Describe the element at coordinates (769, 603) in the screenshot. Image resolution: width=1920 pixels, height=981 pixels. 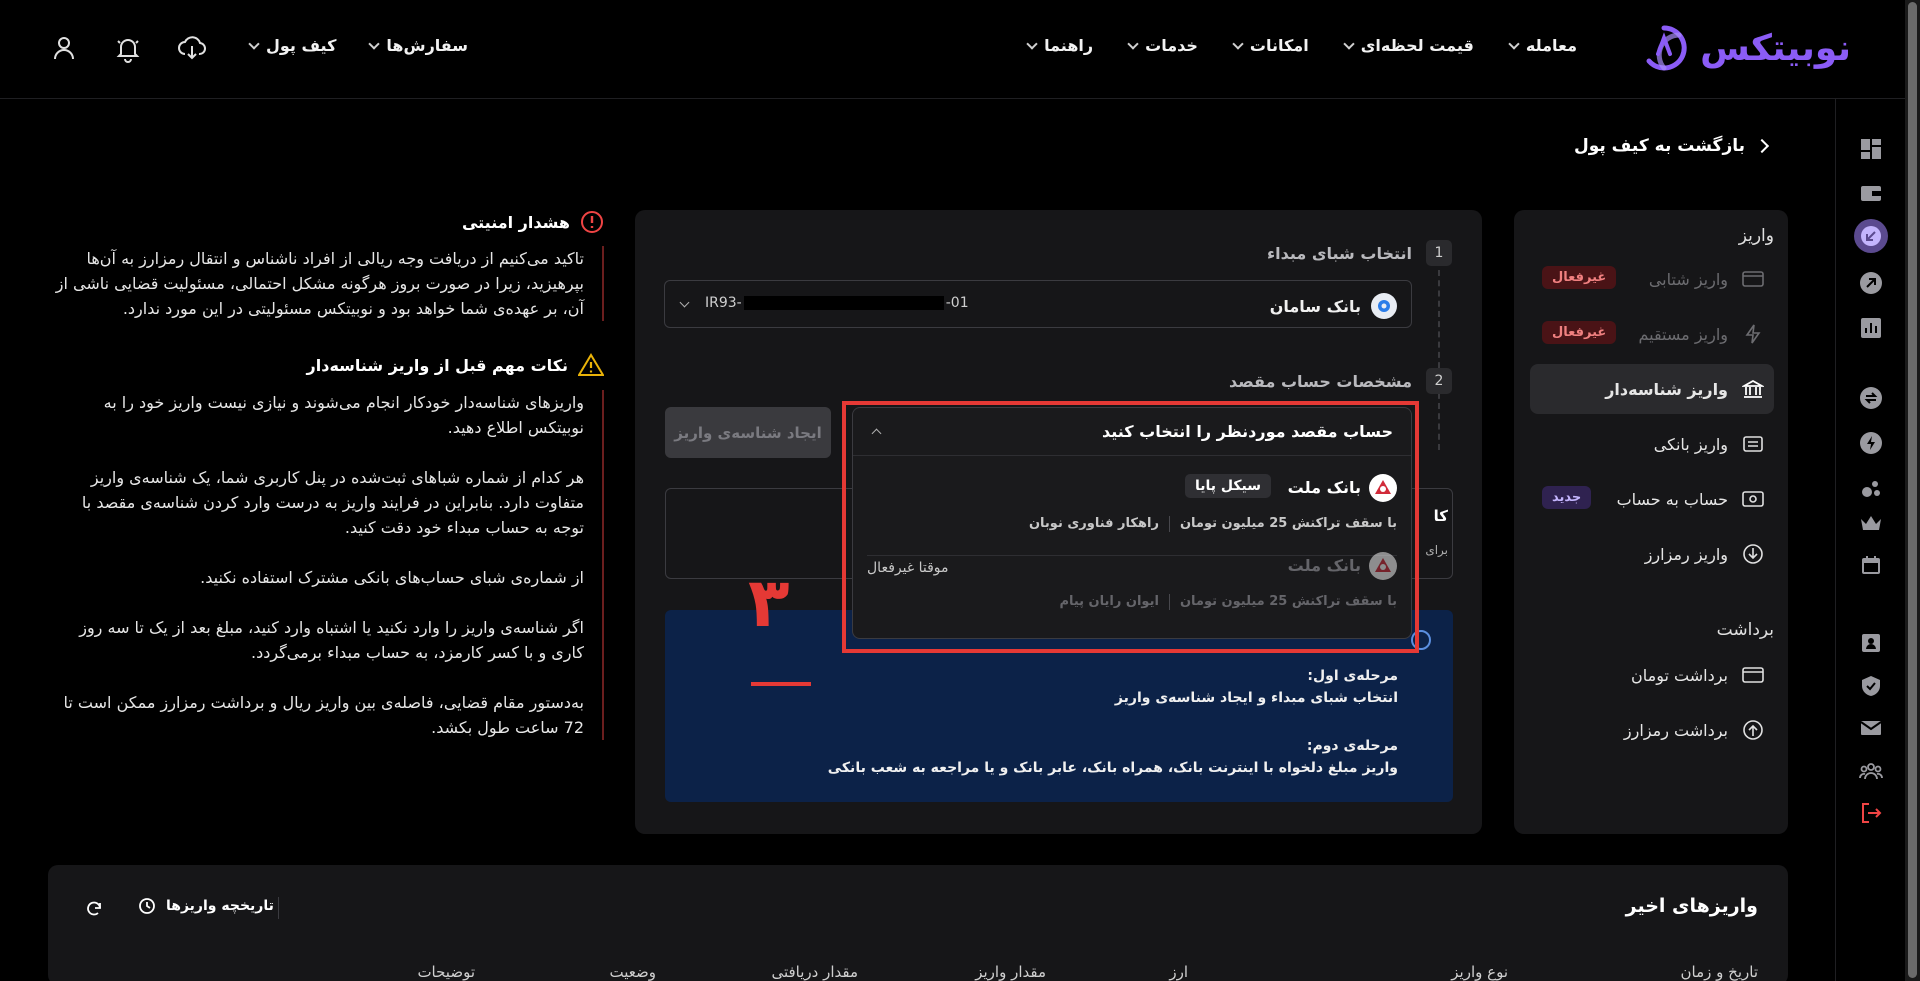
I see `annotation-number: ۳` at that location.